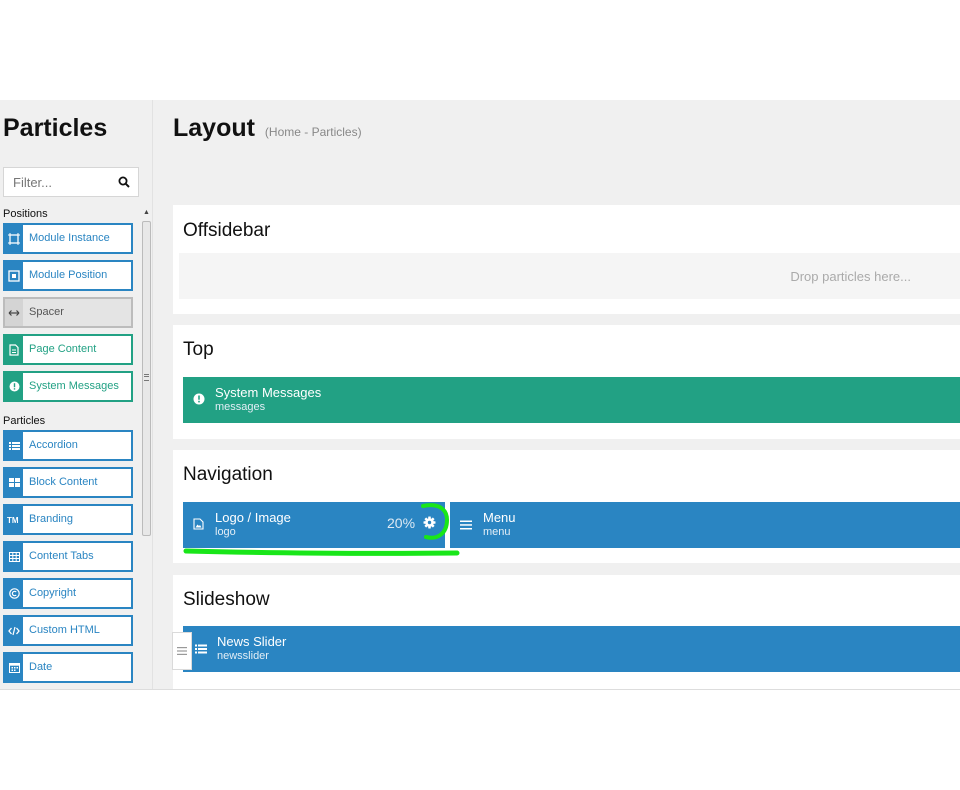 This screenshot has width=960, height=790. Describe the element at coordinates (226, 599) in the screenshot. I see `section-title: Slideshow` at that location.